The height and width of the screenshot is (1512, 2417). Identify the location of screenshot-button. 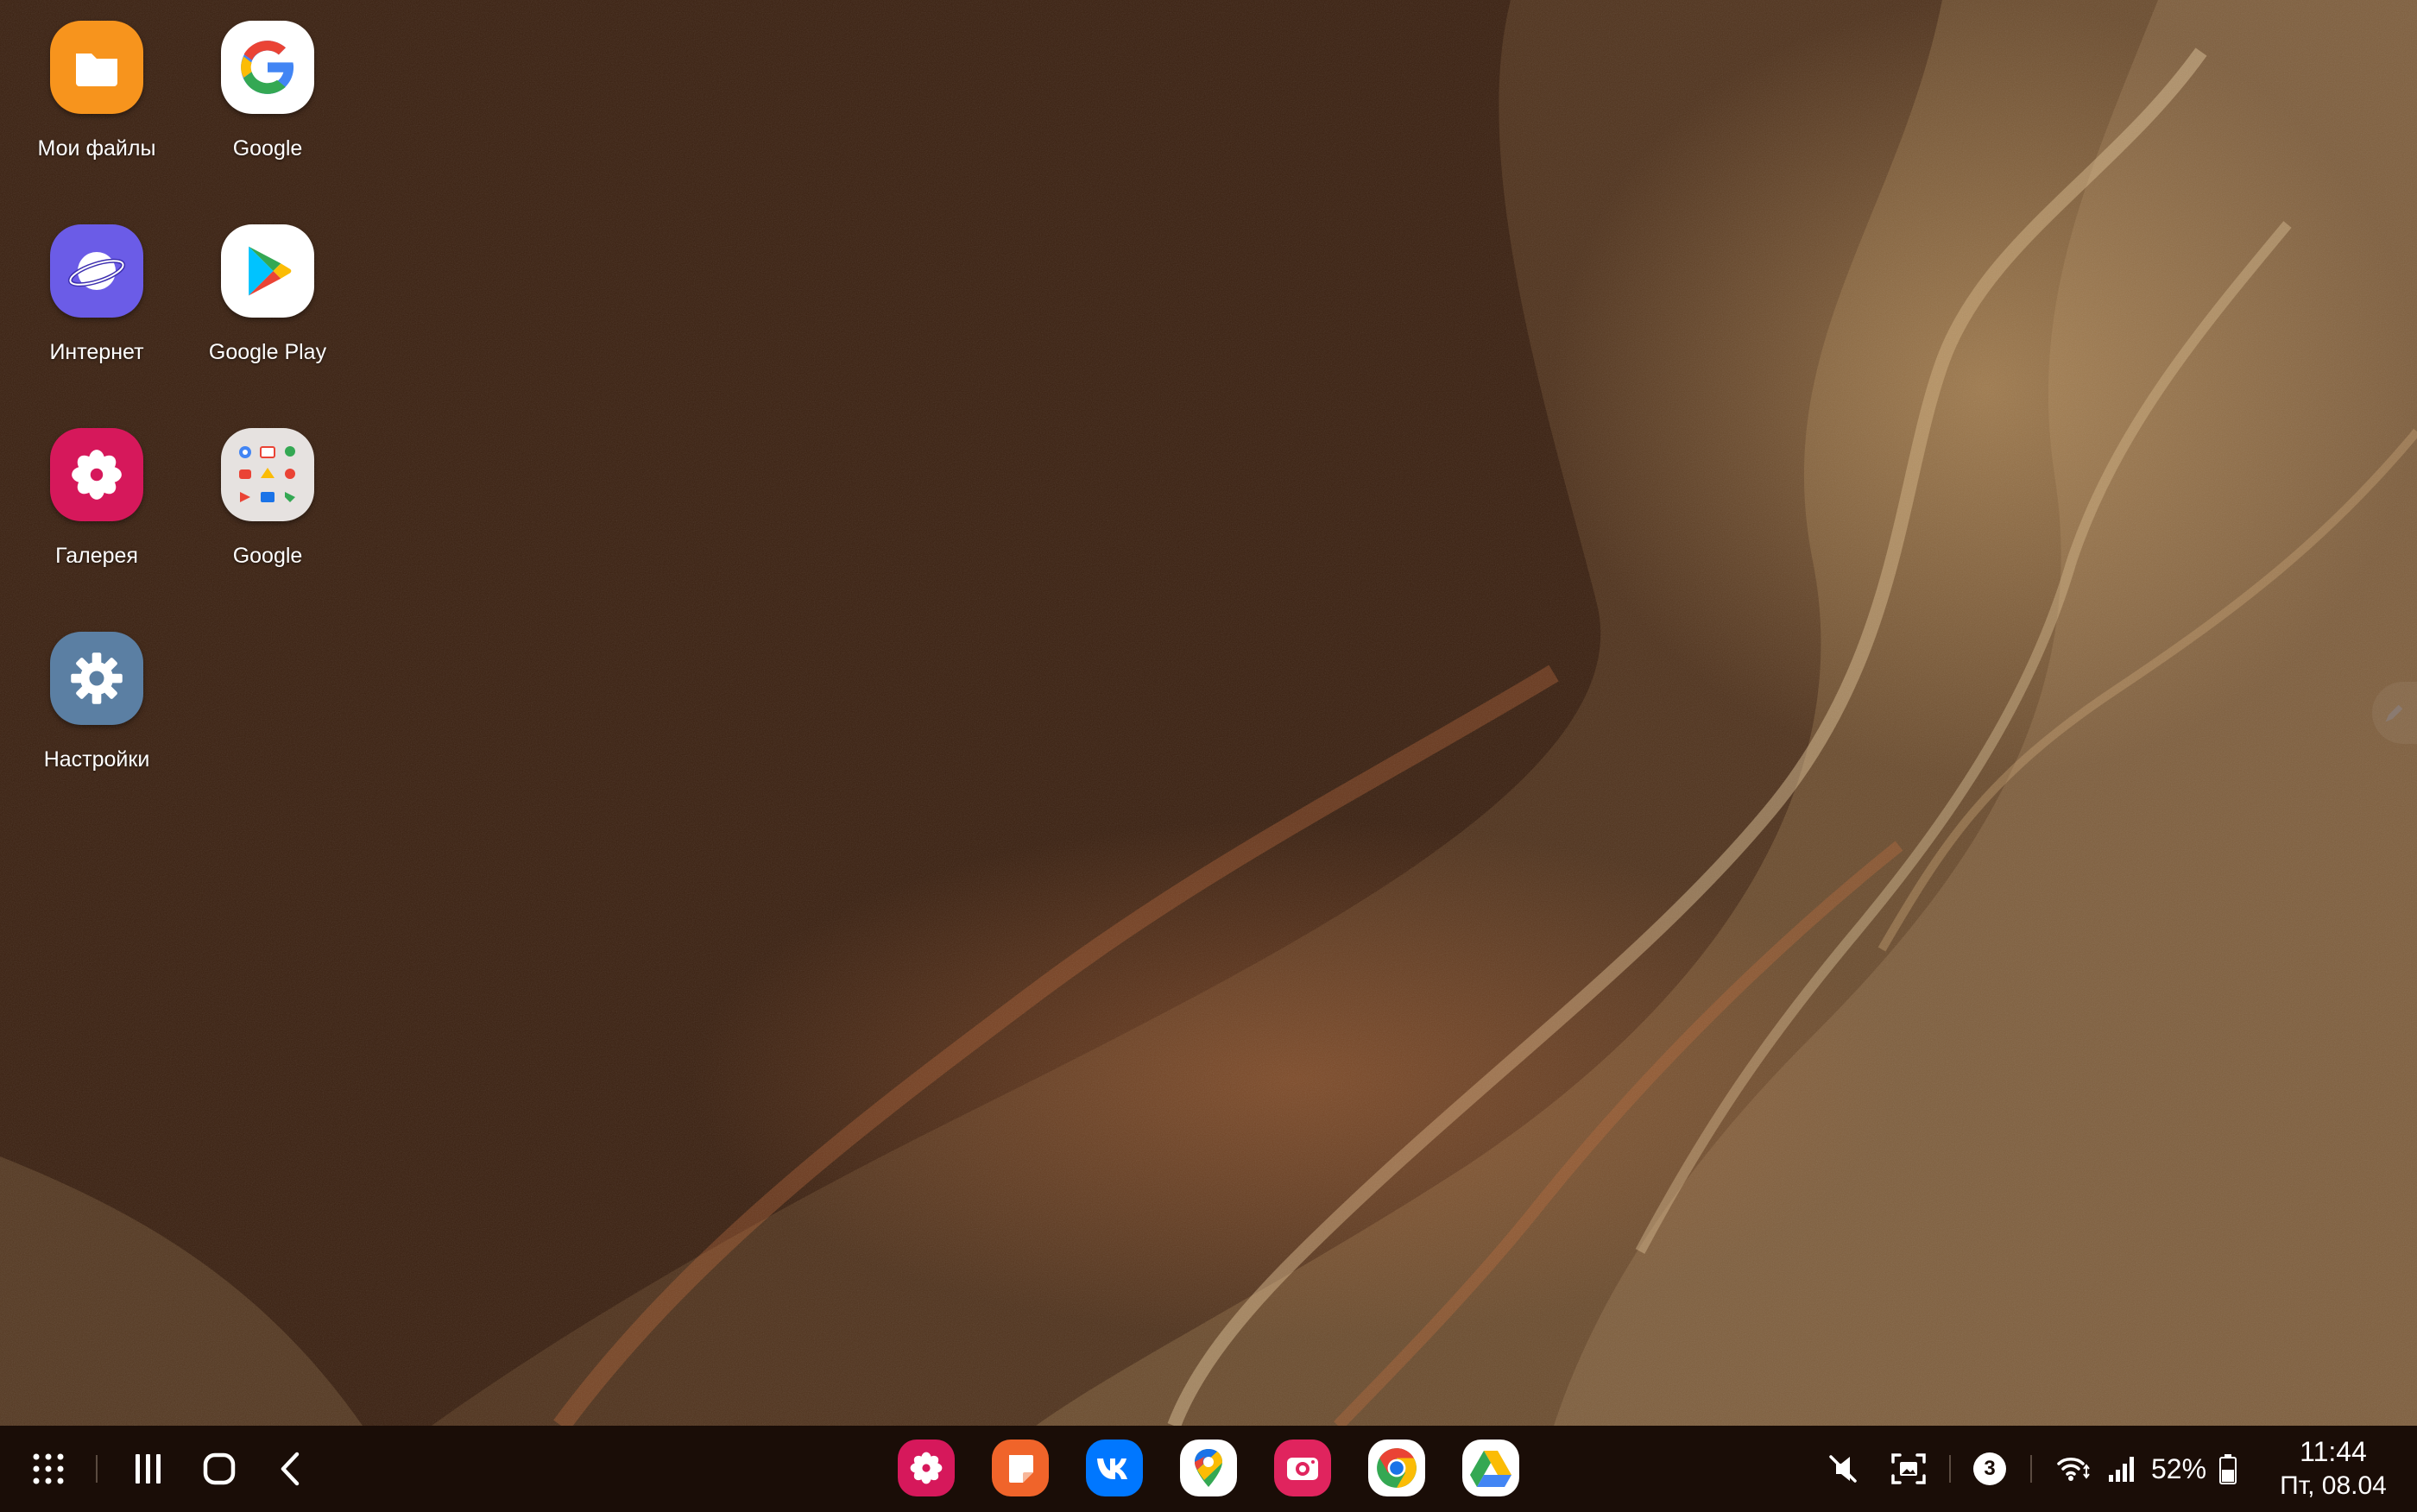
(1908, 1469).